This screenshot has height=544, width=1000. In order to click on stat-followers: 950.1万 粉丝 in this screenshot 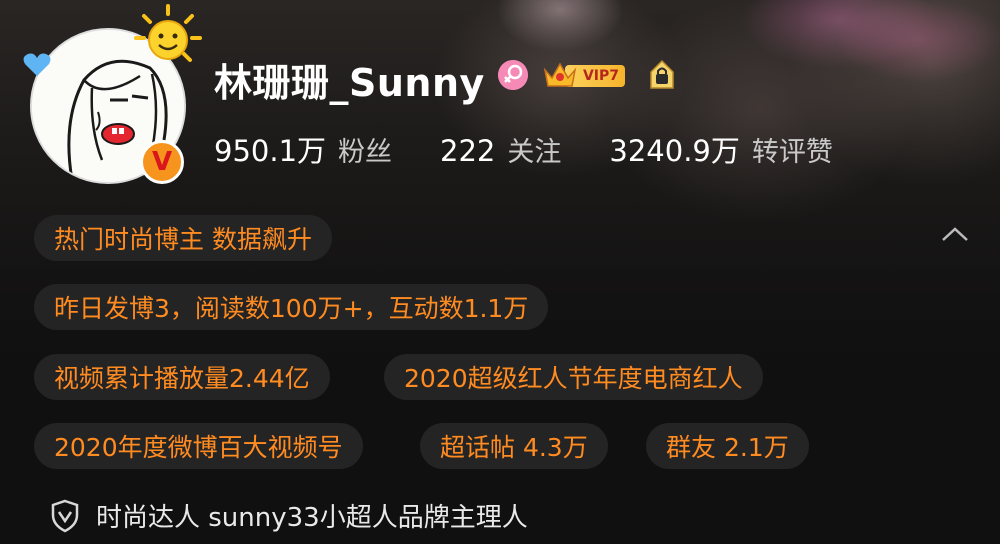, I will do `click(303, 149)`.